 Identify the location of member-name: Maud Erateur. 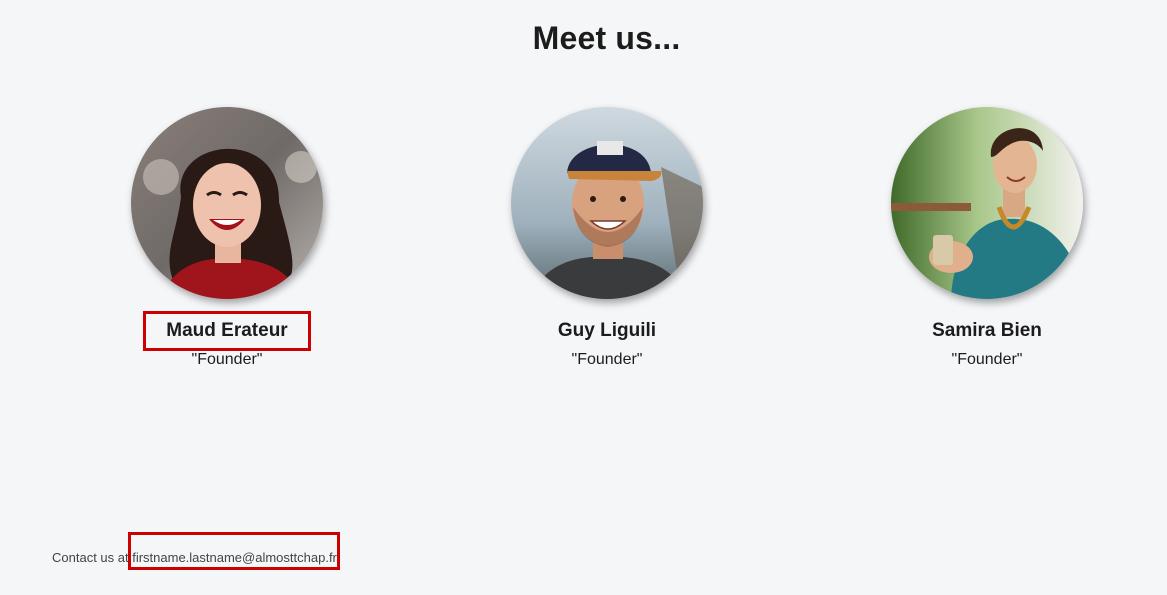
(227, 331).